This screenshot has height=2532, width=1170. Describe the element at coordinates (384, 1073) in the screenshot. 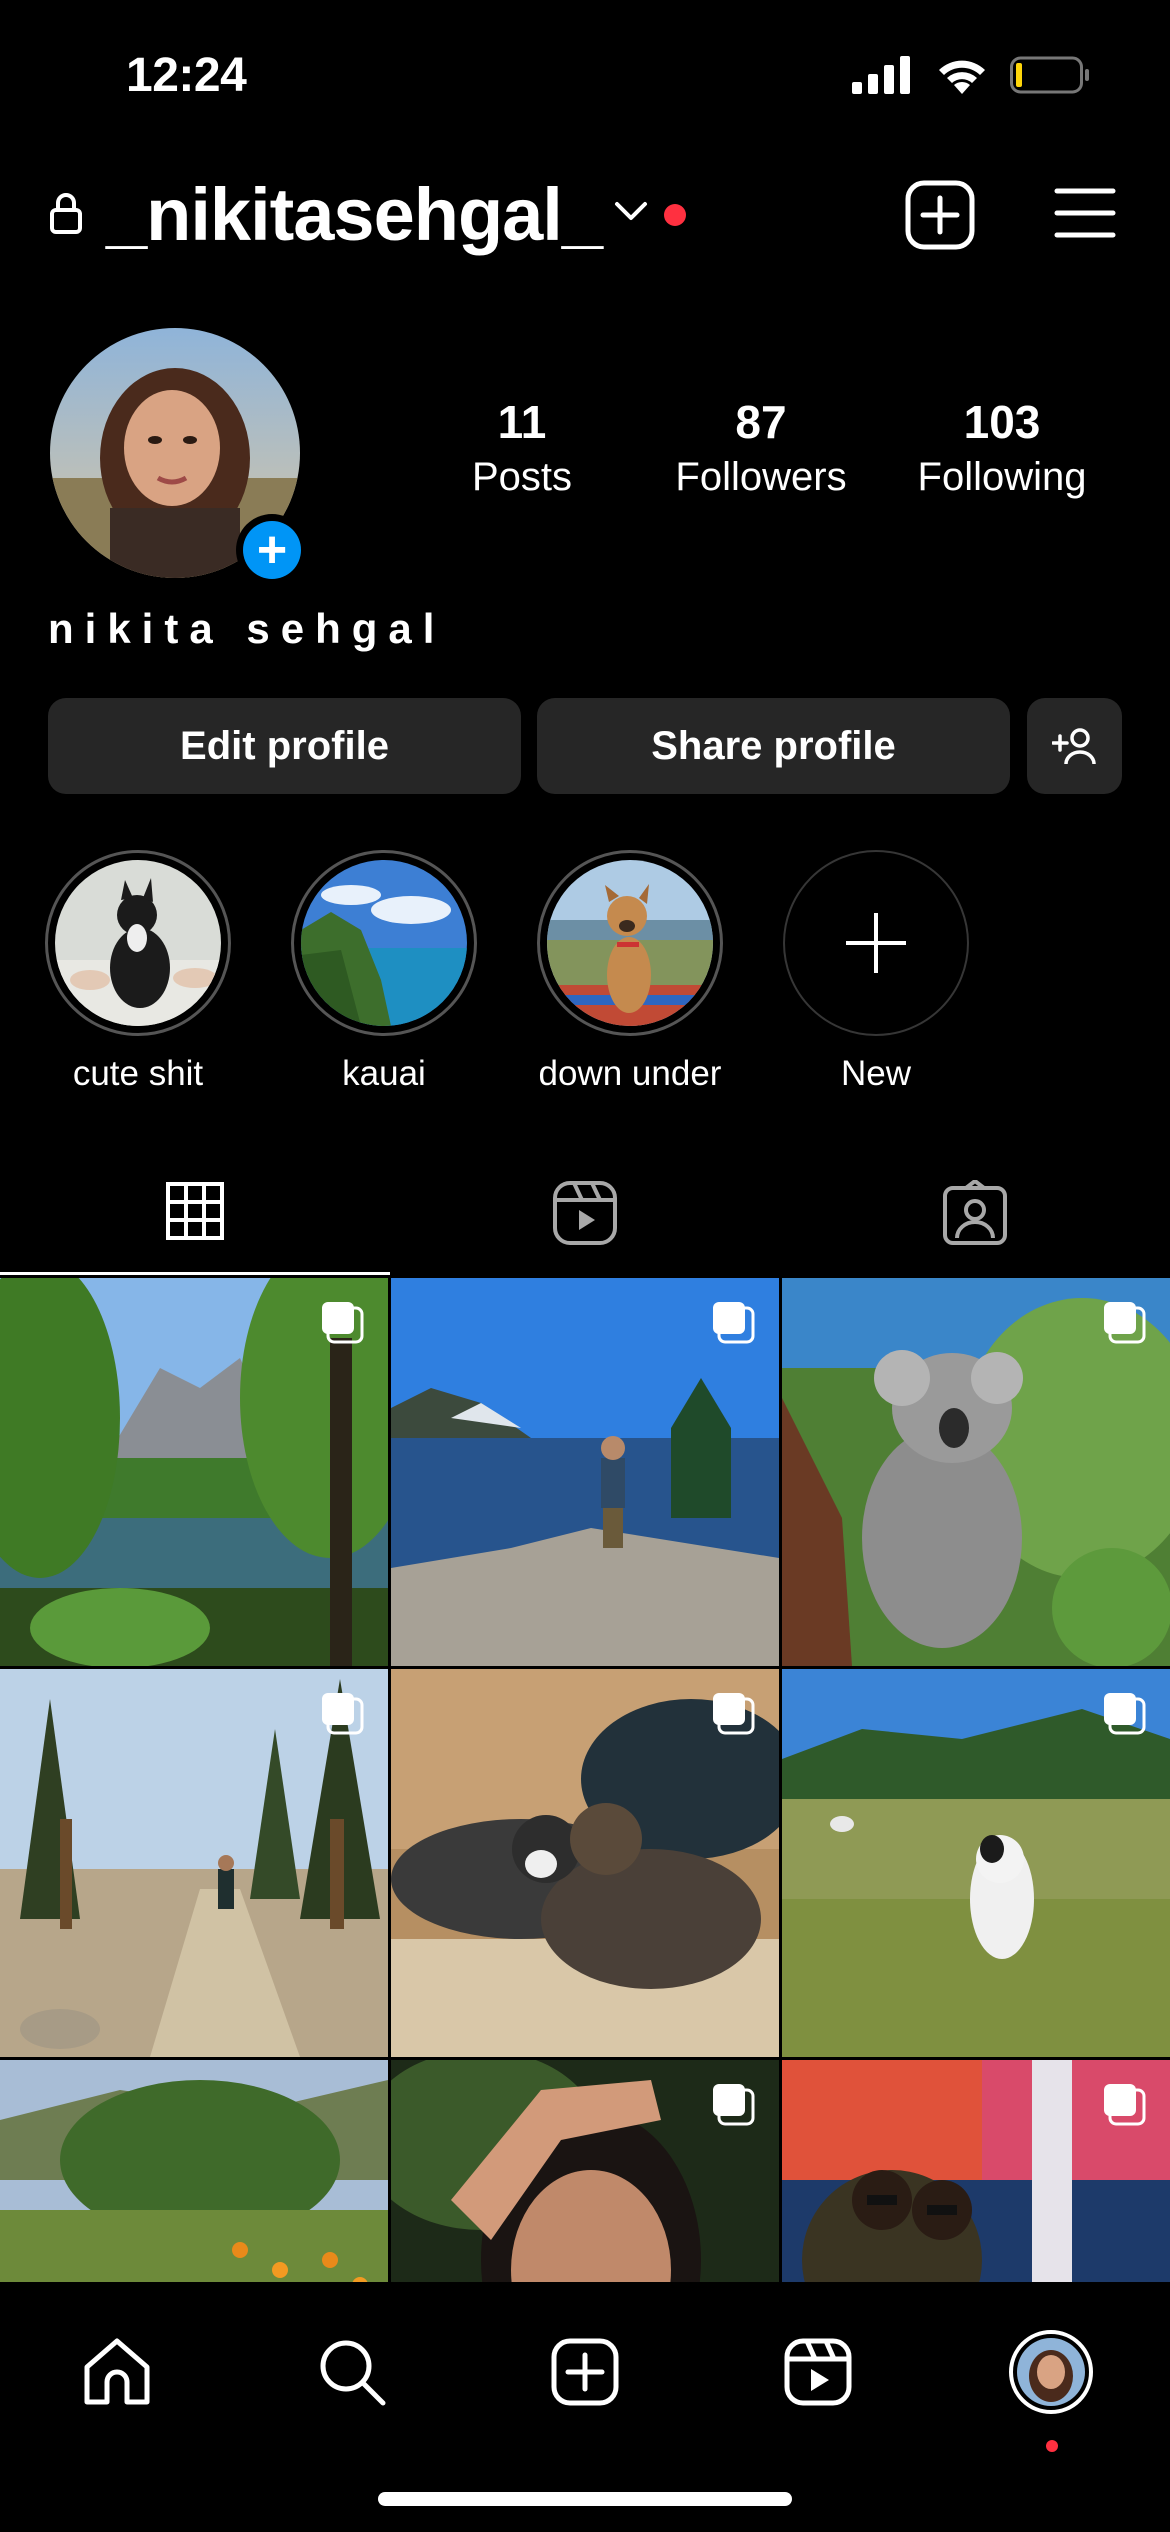

I see `highlight-label: kauai` at that location.